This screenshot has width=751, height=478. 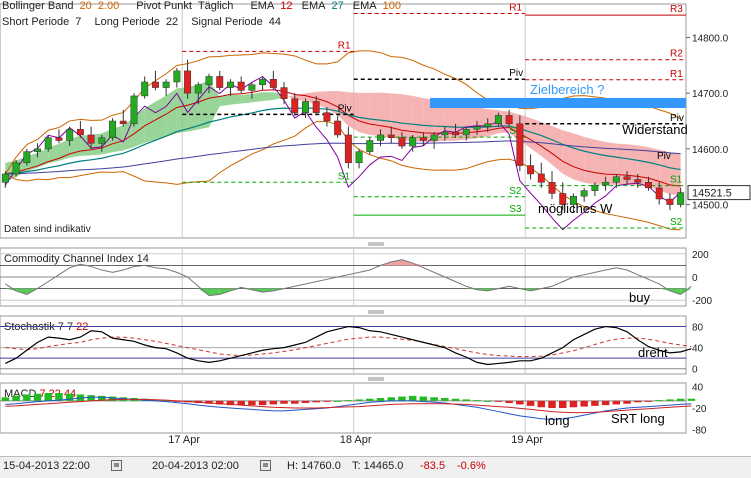 What do you see at coordinates (195, 466) in the screenshot?
I see `end-date: 20-04-2013 02:00` at bounding box center [195, 466].